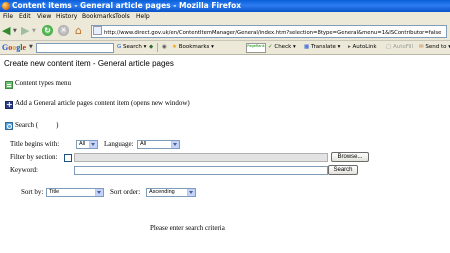  What do you see at coordinates (66, 17) in the screenshot?
I see `menu-history: History` at bounding box center [66, 17].